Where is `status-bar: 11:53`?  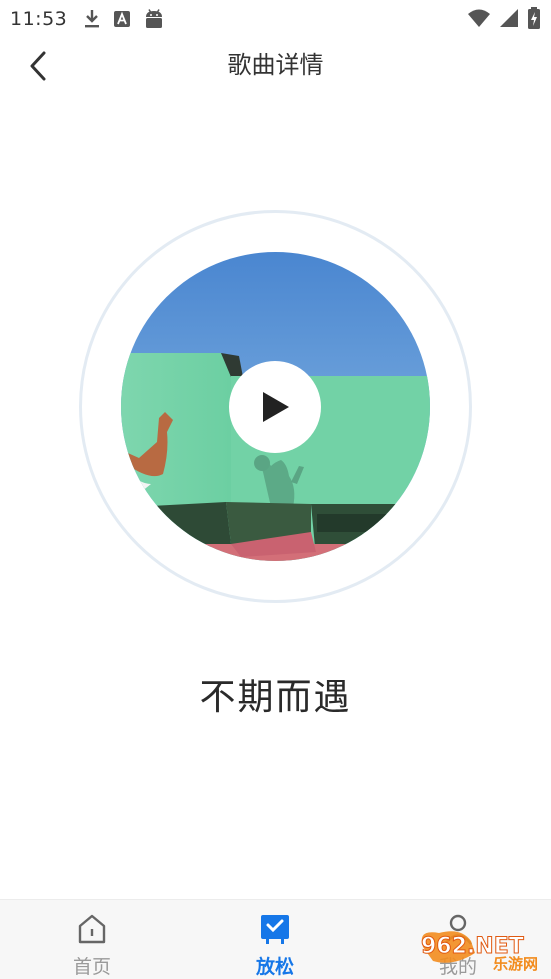
status-bar: 11:53 is located at coordinates (275, 19).